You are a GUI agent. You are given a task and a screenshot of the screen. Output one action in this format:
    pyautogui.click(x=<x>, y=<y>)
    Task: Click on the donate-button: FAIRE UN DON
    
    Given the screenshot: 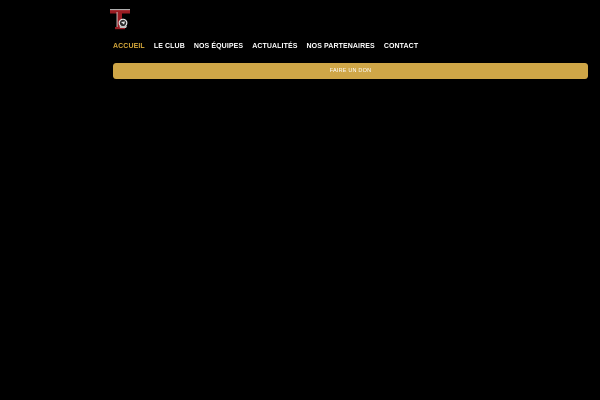 What is the action you would take?
    pyautogui.click(x=350, y=71)
    